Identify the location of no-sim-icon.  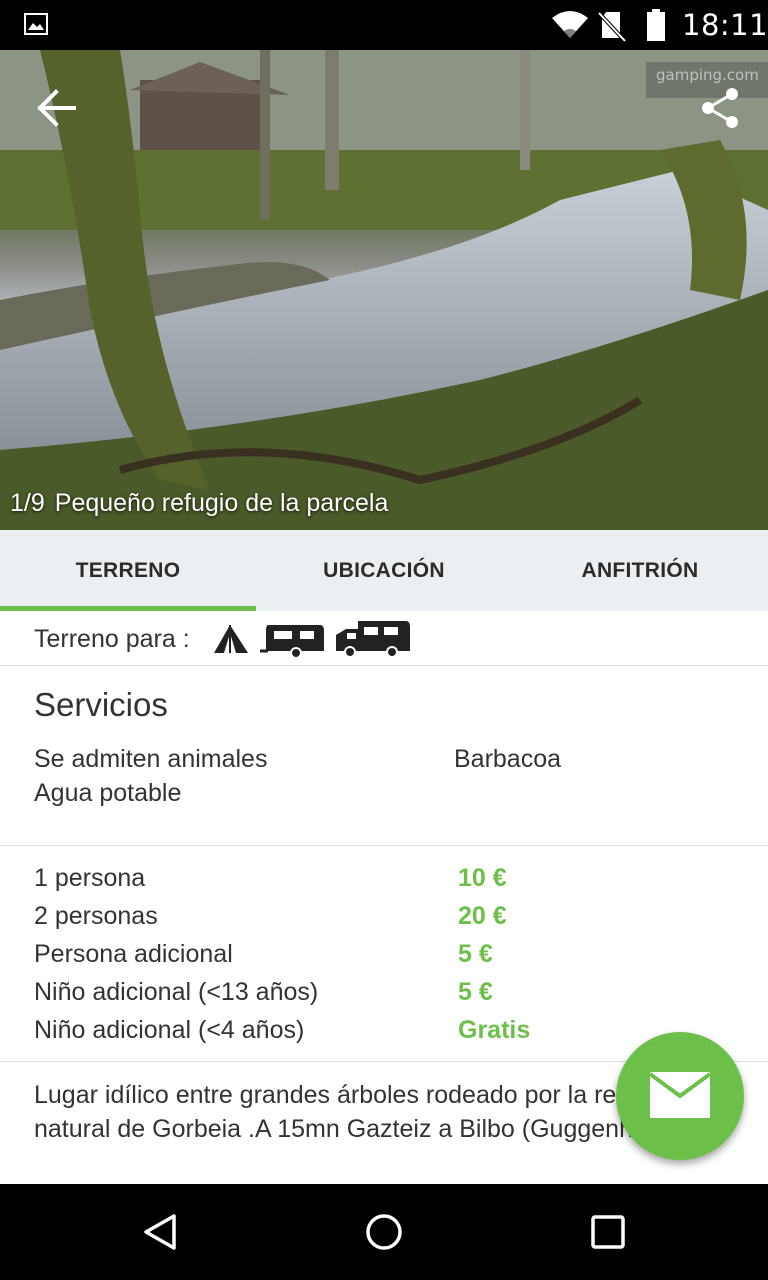
(612, 26).